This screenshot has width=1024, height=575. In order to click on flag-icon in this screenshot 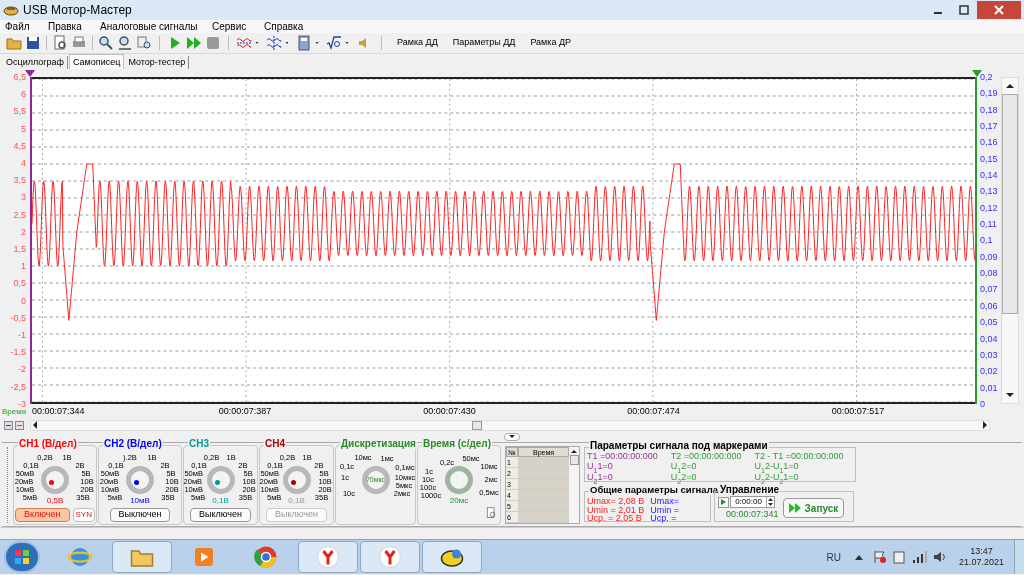, I will do `click(879, 557)`.